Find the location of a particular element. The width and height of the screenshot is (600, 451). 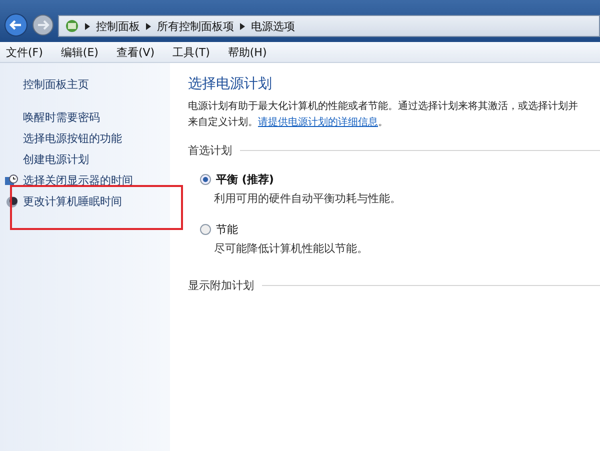

details-link: 请提供电源计划的详细信息 is located at coordinates (318, 122).